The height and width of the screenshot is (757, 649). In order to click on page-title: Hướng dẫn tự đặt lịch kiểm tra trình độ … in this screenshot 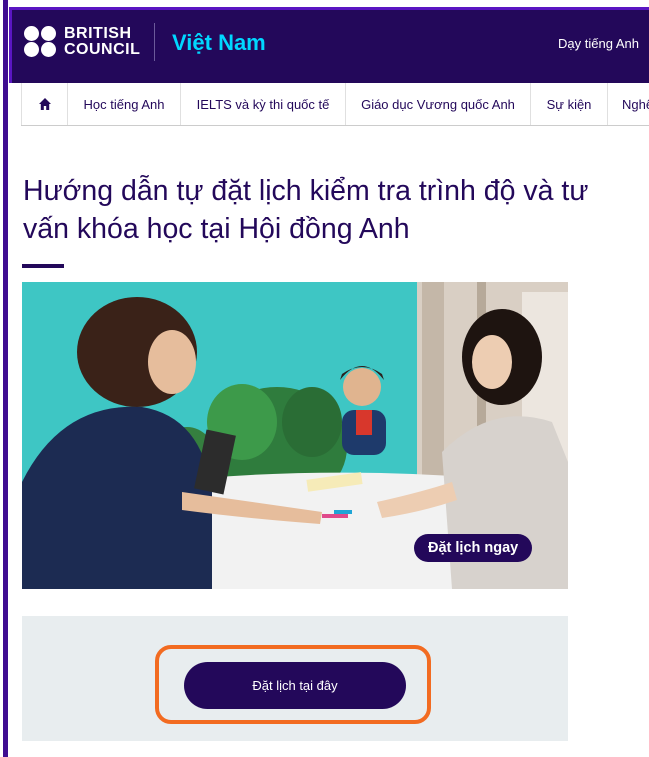, I will do `click(306, 210)`.